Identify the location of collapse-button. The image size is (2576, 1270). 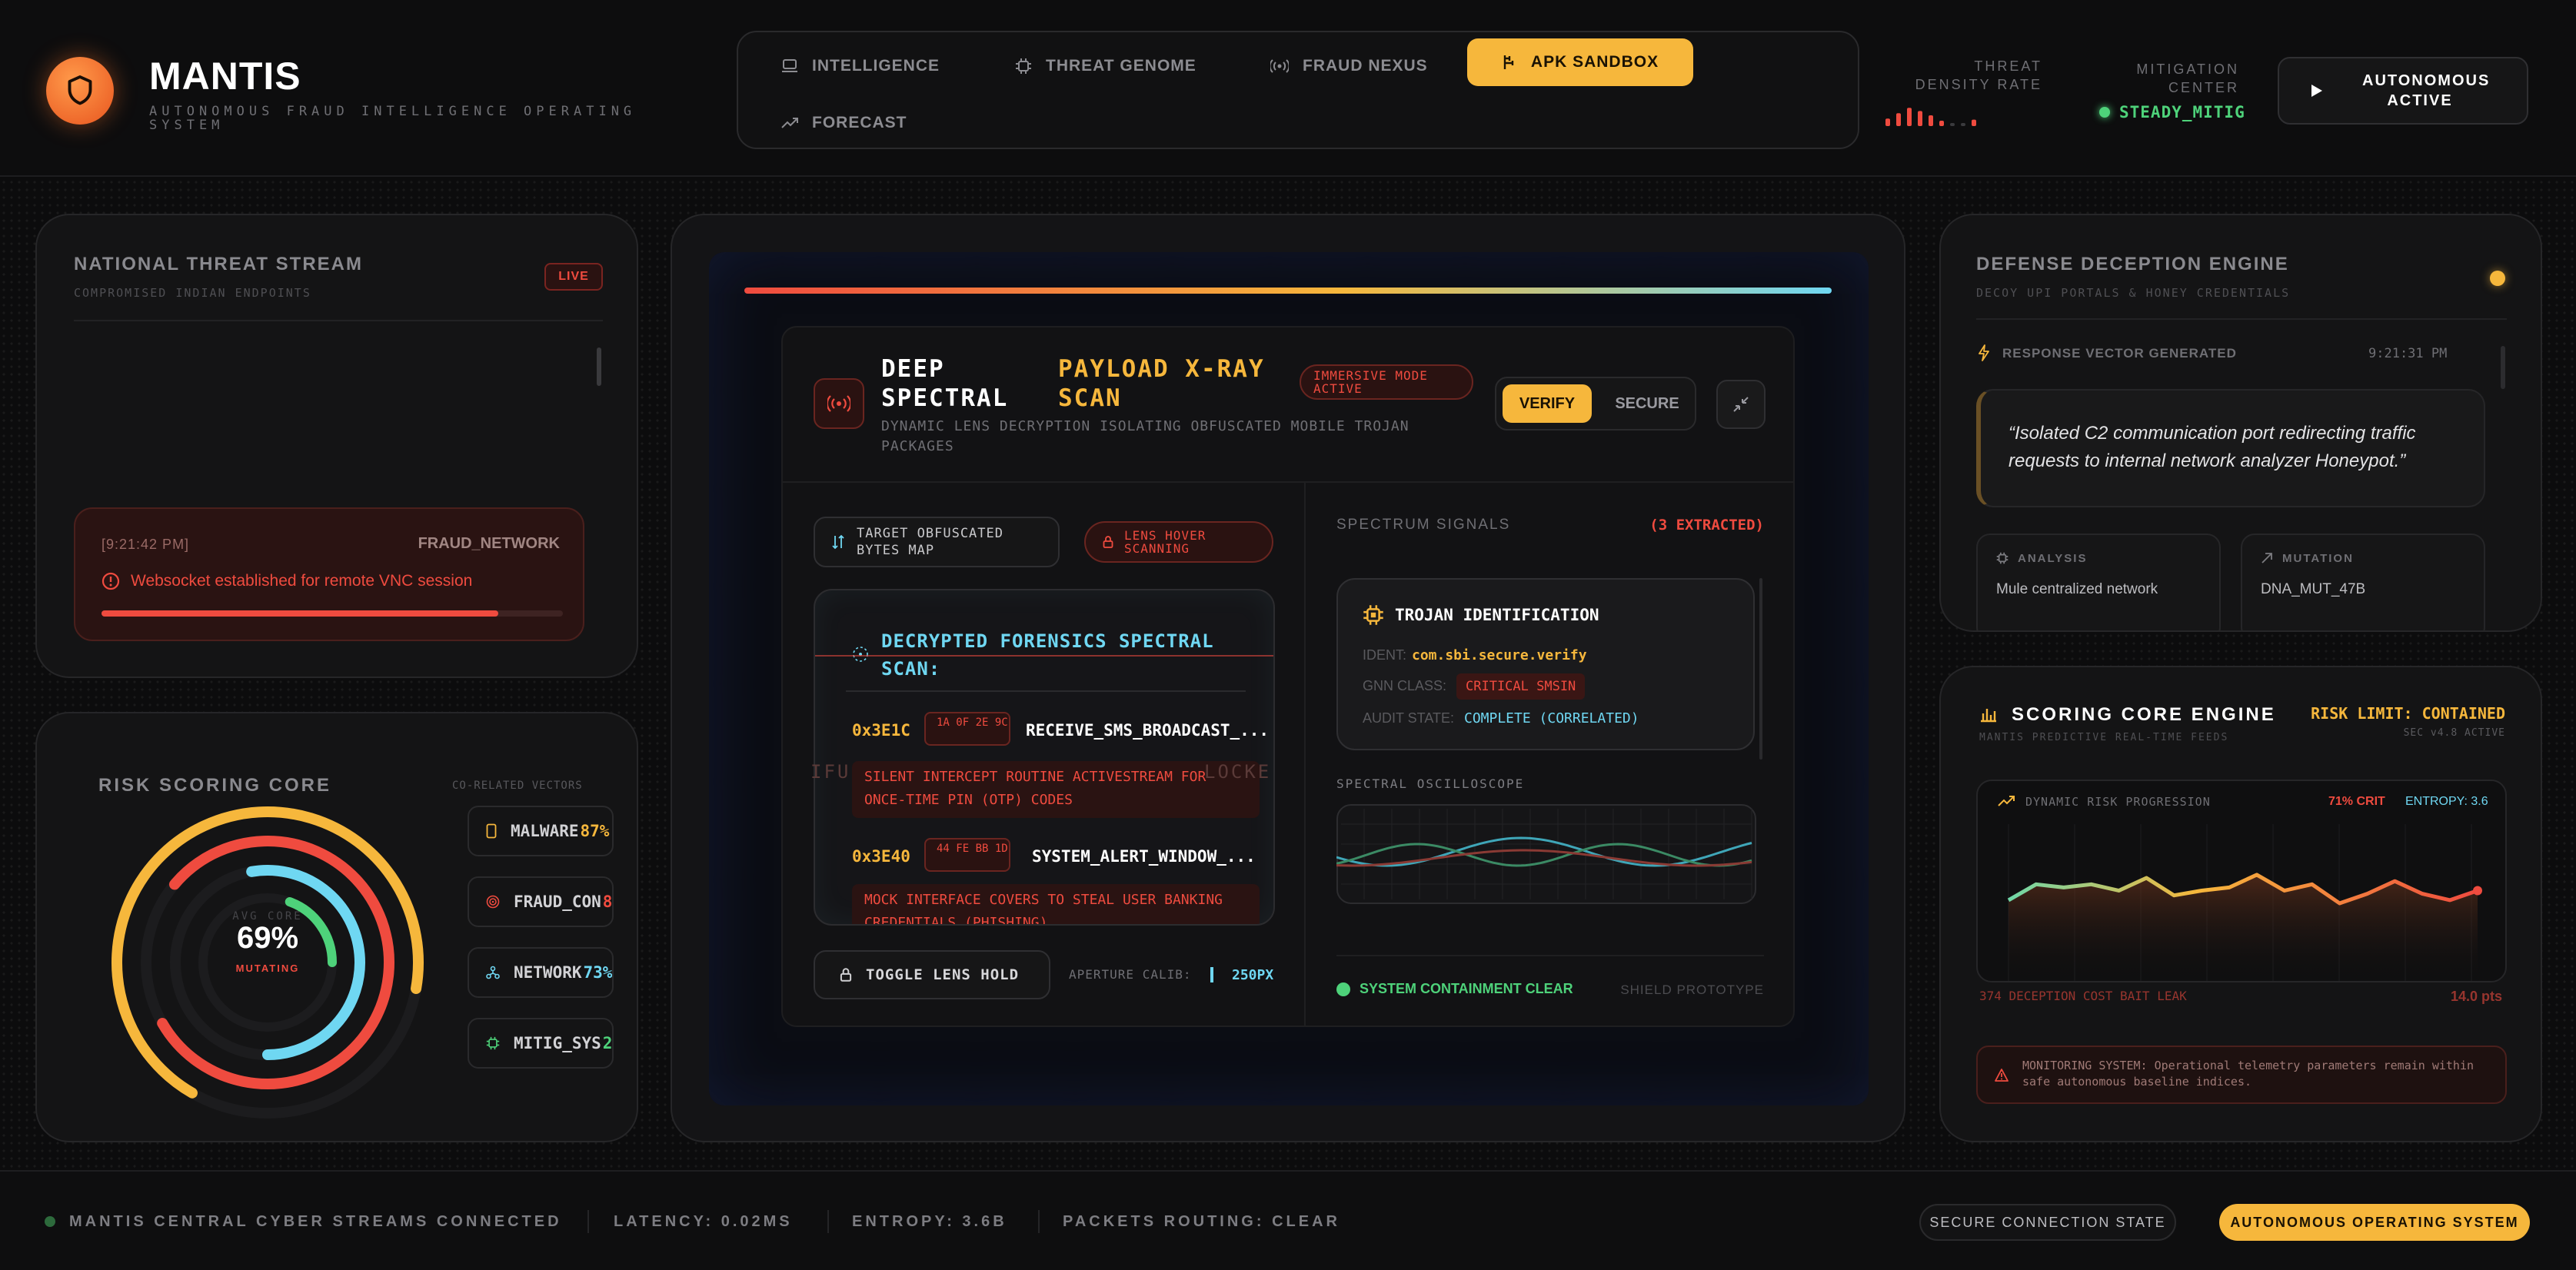
(1741, 404).